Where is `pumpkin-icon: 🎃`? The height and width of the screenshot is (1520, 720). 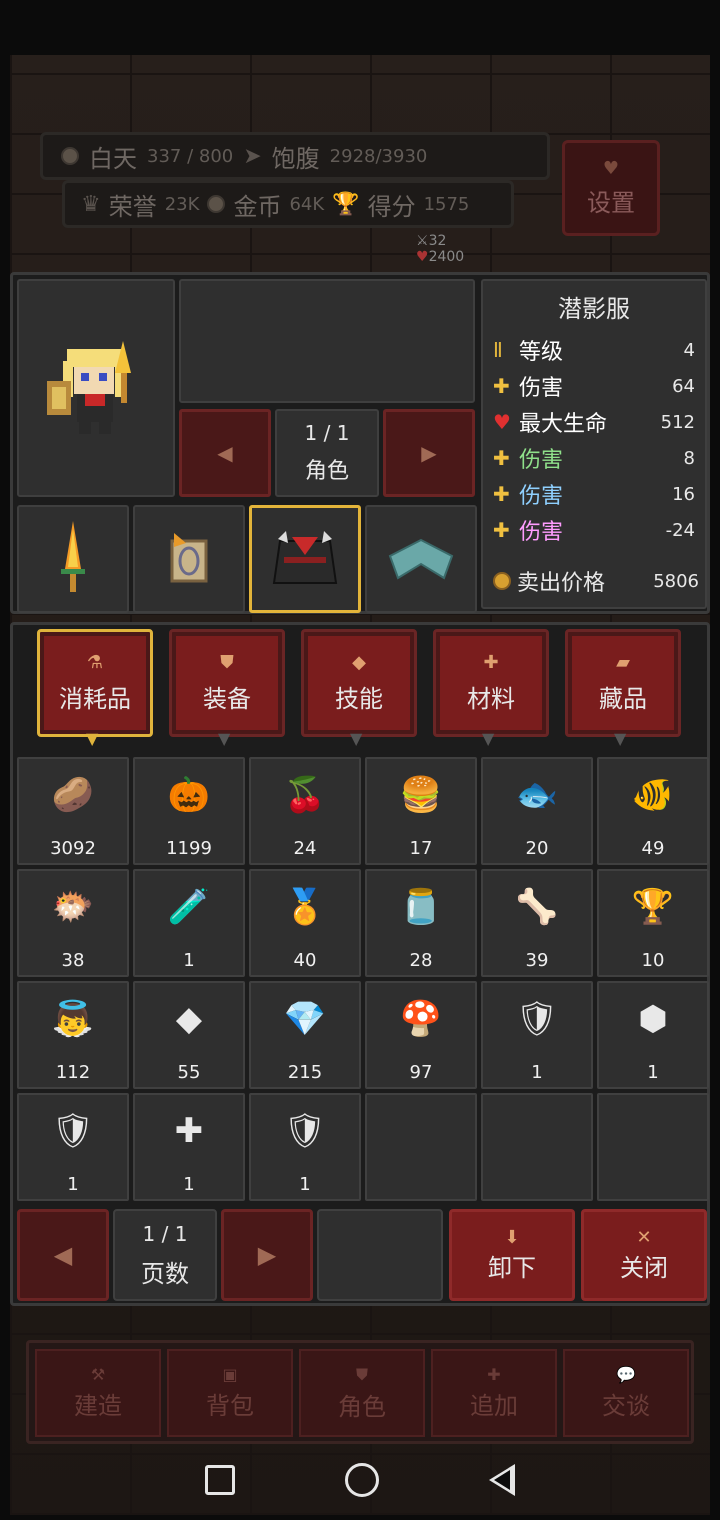
pumpkin-icon: 🎃 is located at coordinates (189, 795).